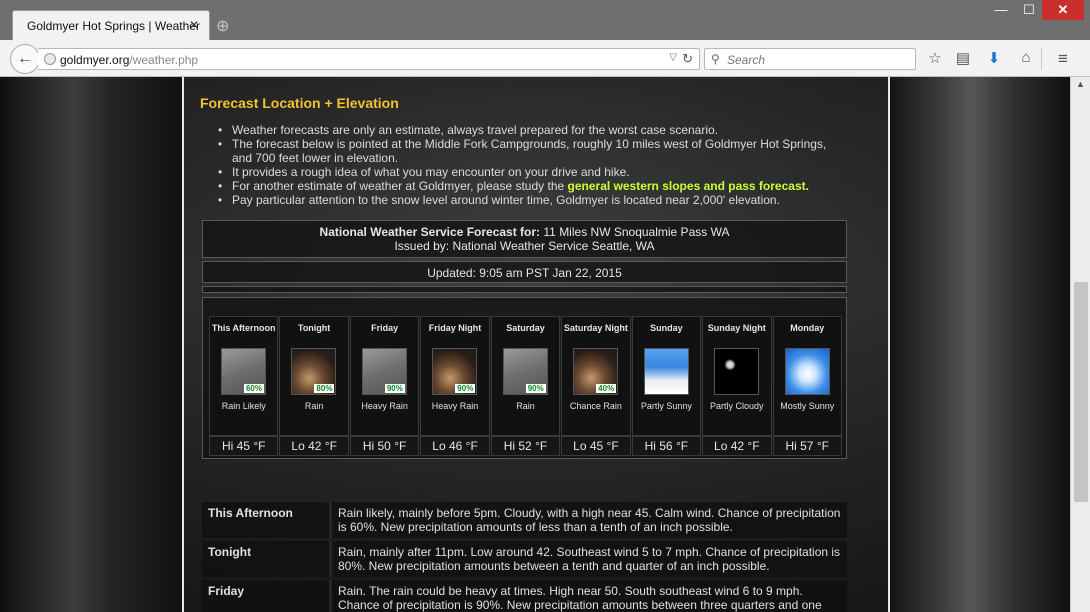 Image resolution: width=1090 pixels, height=612 pixels. I want to click on period-description: Mostly Sunny, so click(807, 406).